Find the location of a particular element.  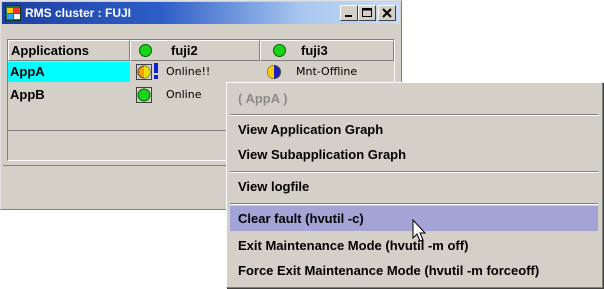

column-header-label: Applications is located at coordinates (50, 50).